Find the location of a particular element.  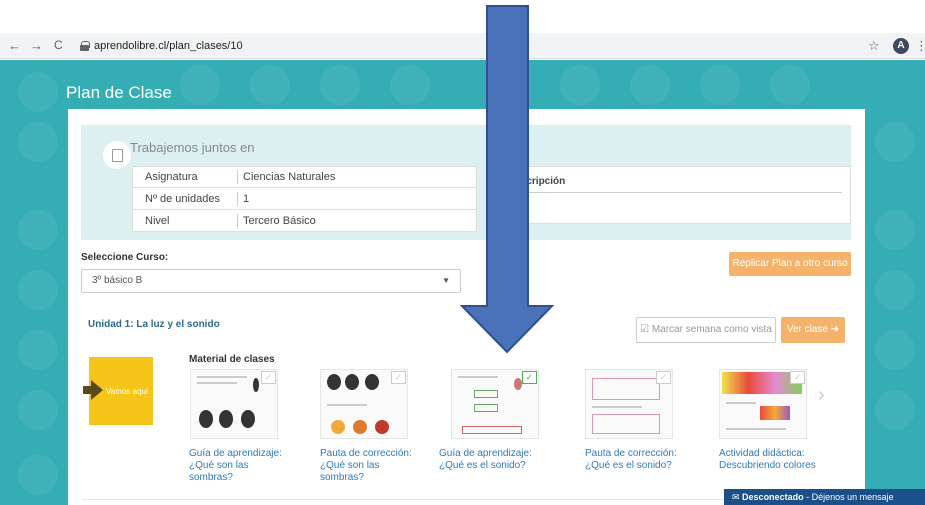

view-class-label: Ver clase is located at coordinates (807, 329).